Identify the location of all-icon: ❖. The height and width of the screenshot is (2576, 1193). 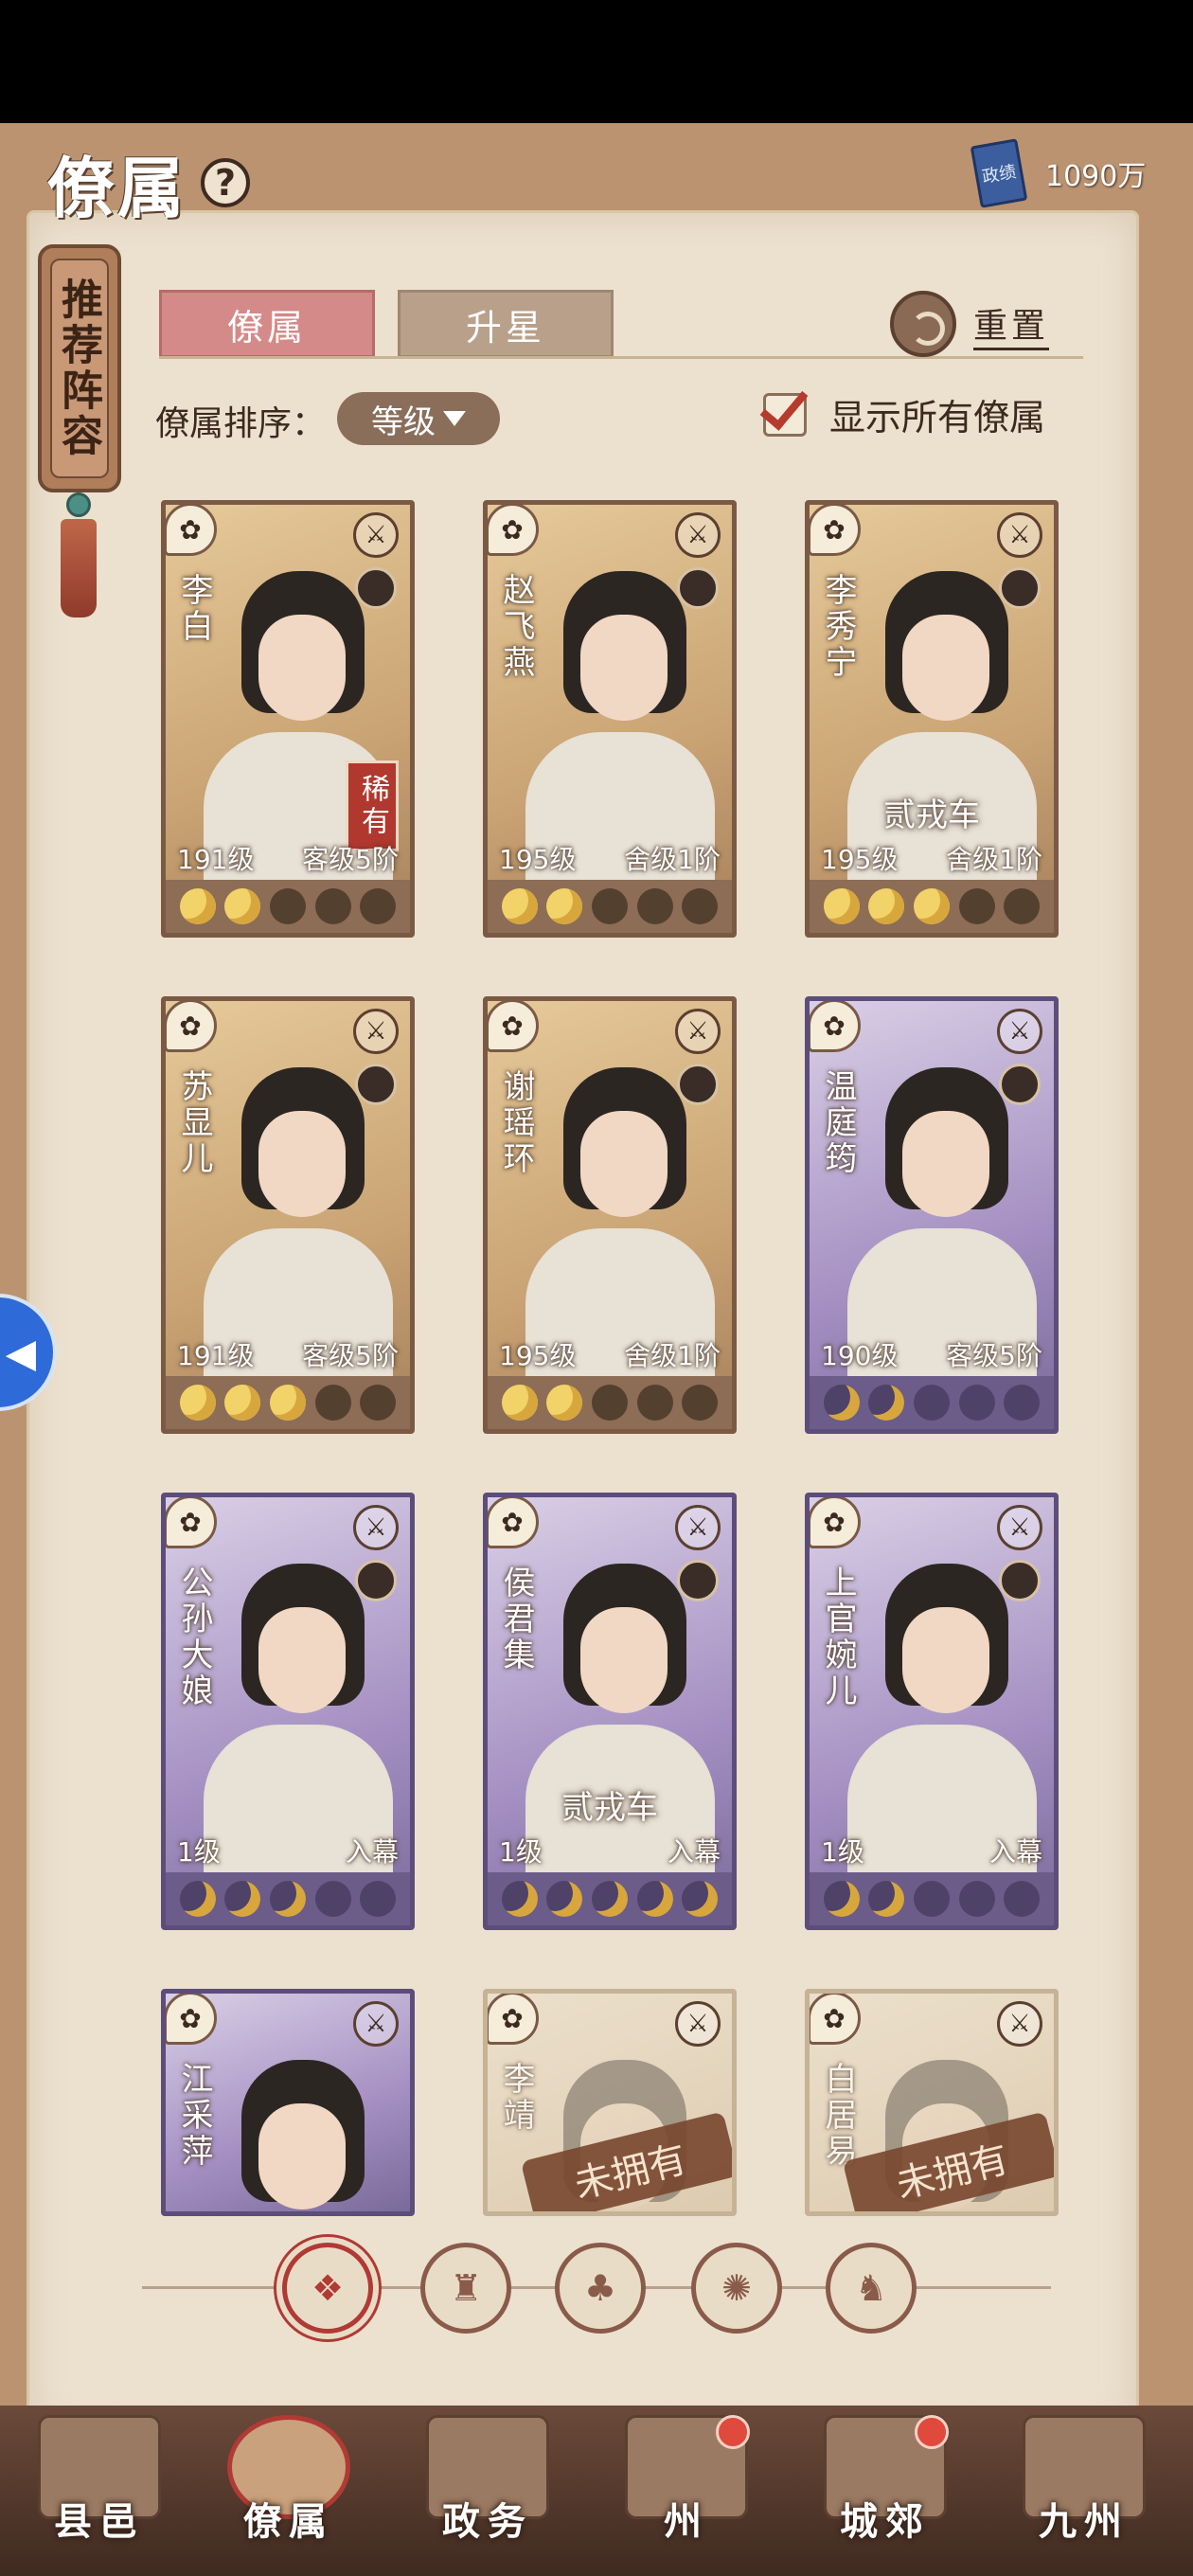
(327, 2288).